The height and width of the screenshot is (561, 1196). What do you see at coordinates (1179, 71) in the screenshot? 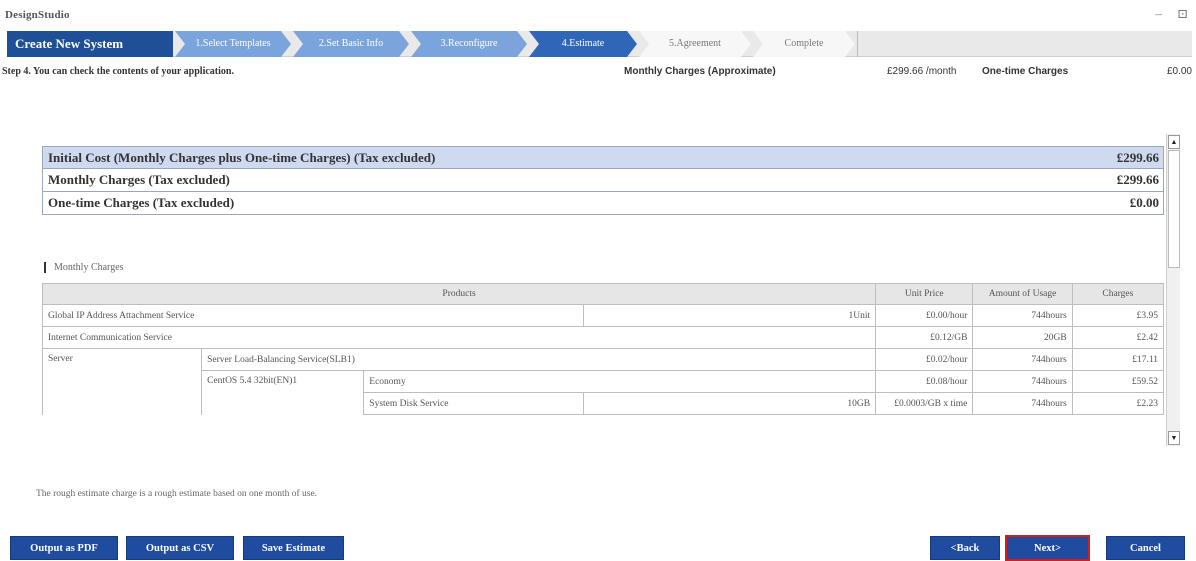
I see `one-time-charges-value: £0.00` at bounding box center [1179, 71].